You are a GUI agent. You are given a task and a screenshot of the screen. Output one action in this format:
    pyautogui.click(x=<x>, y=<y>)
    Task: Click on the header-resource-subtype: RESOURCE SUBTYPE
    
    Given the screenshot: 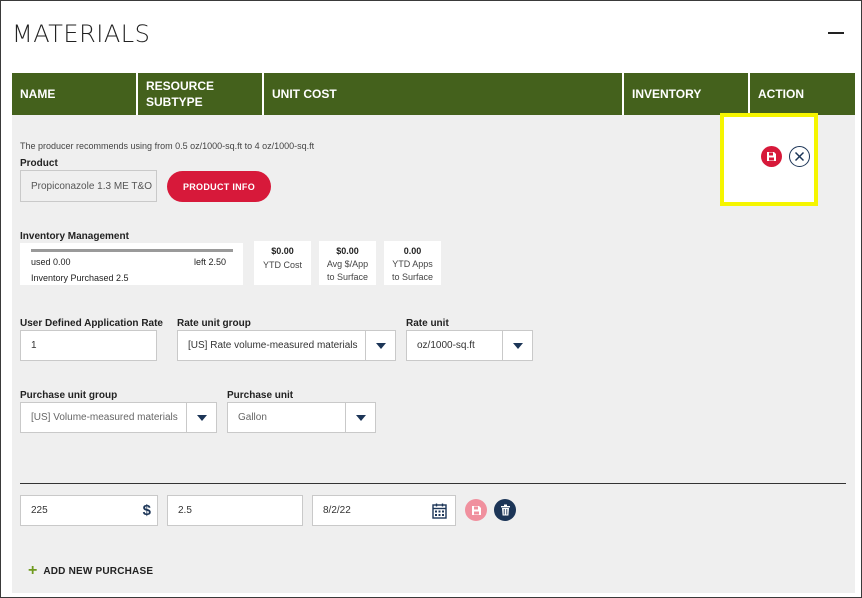 What is the action you would take?
    pyautogui.click(x=201, y=94)
    